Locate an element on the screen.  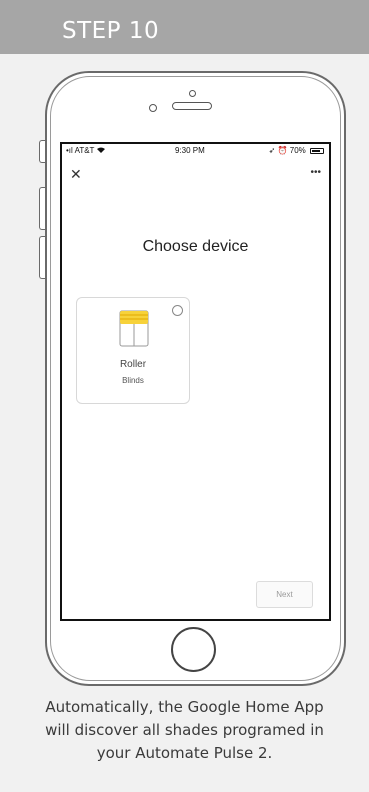
caption-line-2: will discover all shades programed in is located at coordinates (184, 730).